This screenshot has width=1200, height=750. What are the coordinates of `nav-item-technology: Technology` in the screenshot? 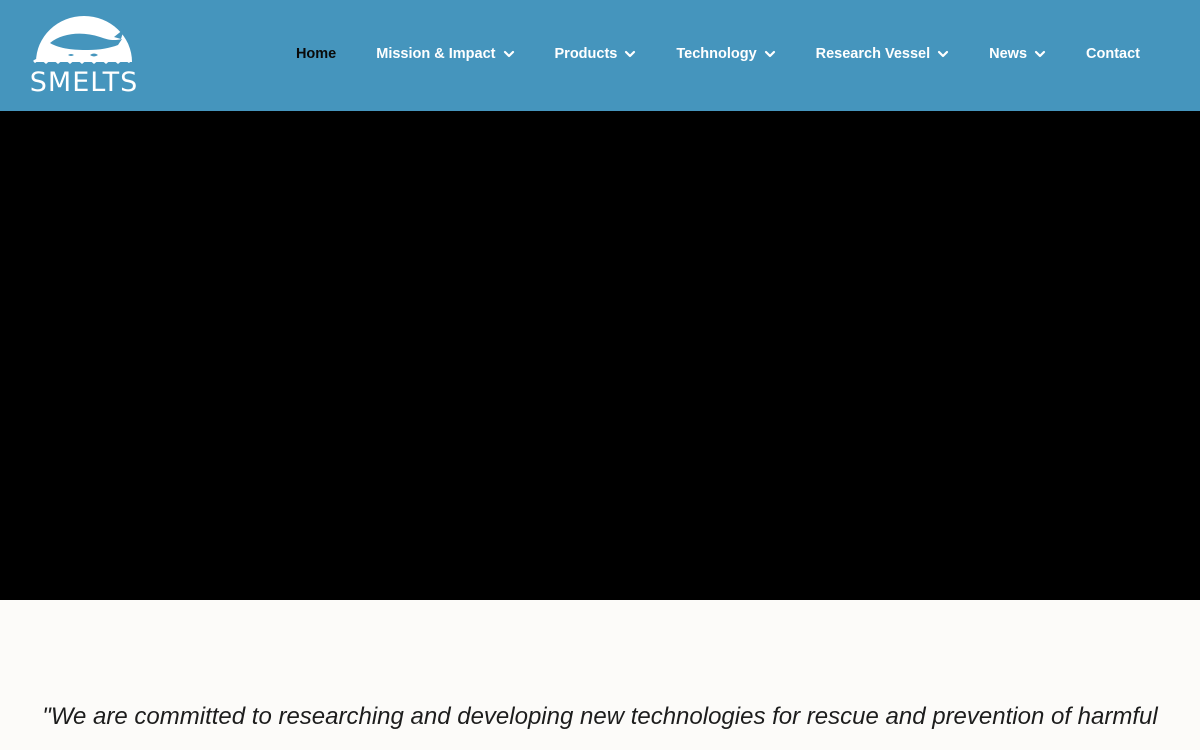 It's located at (725, 54).